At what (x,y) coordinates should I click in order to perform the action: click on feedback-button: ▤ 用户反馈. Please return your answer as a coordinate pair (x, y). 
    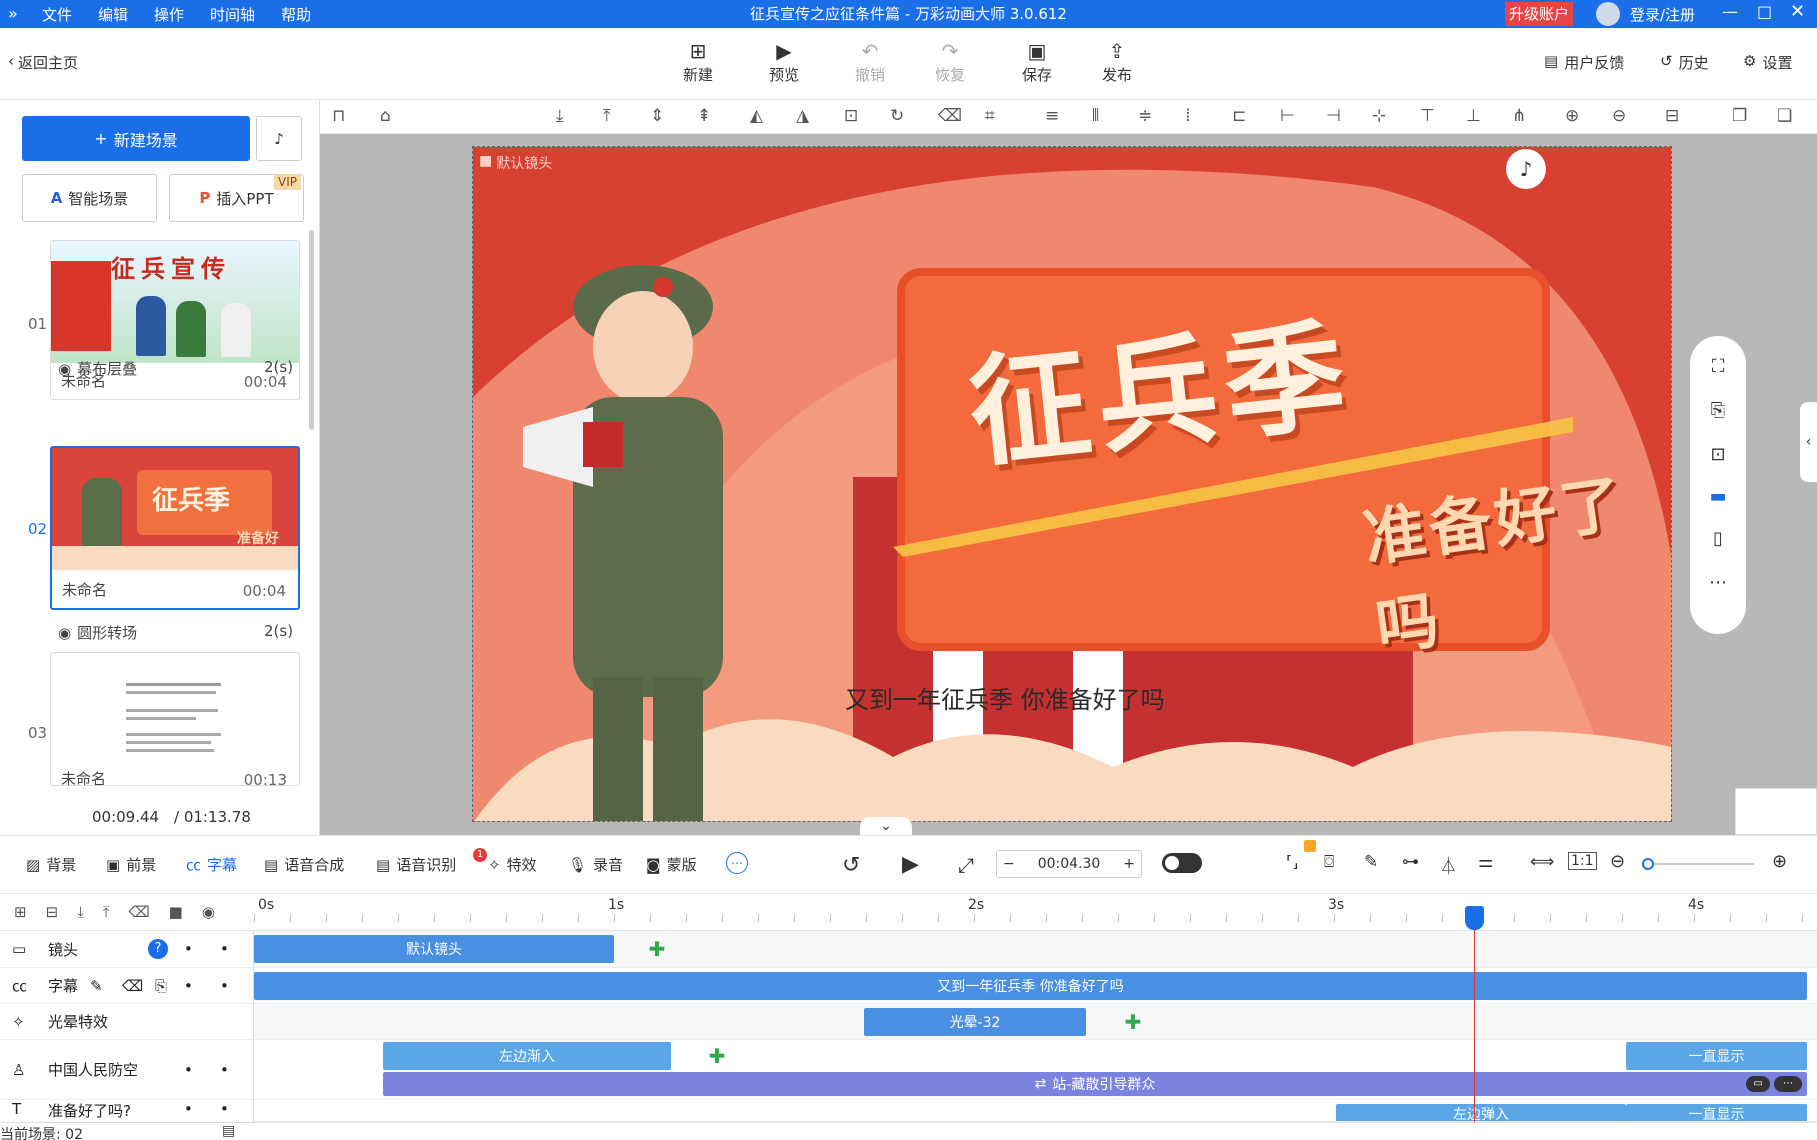
    Looking at the image, I should click on (1584, 62).